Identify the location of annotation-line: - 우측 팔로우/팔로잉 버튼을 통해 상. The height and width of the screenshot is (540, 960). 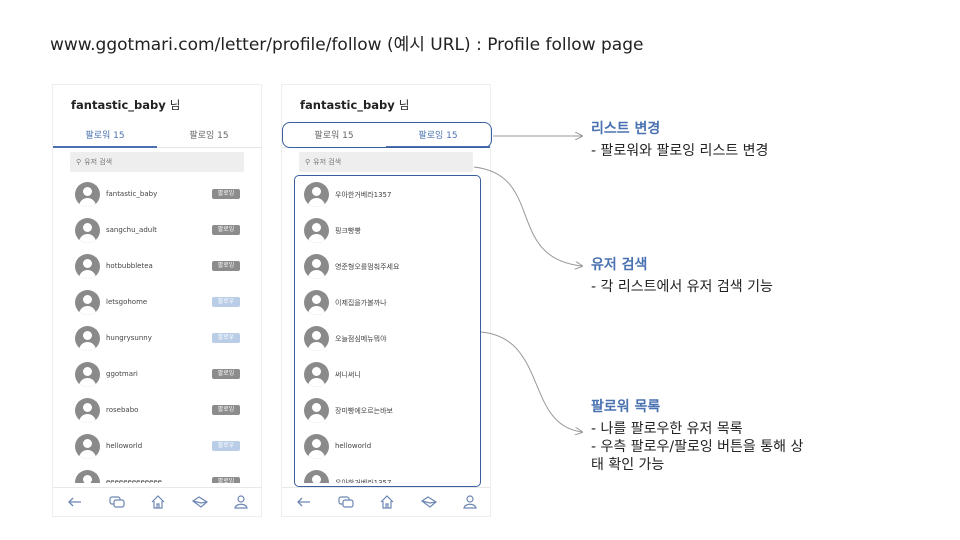
(697, 447).